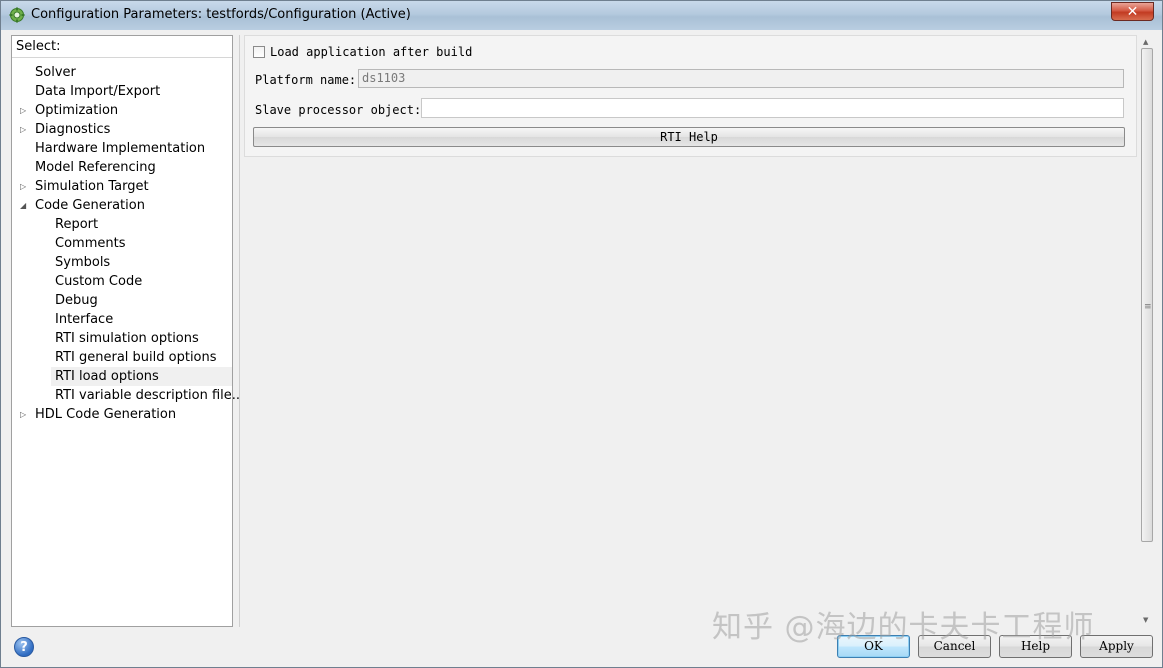 This screenshot has width=1163, height=668. Describe the element at coordinates (371, 52) in the screenshot. I see `load-application-label: Load application after build` at that location.